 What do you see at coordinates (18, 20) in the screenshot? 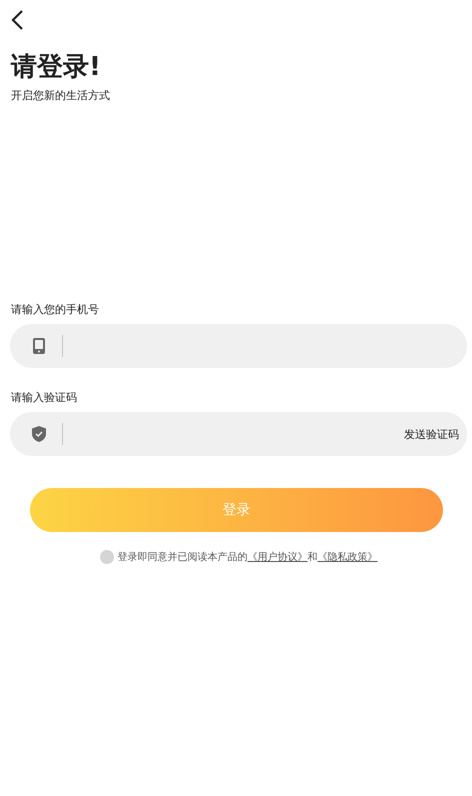
I see `back-icon` at bounding box center [18, 20].